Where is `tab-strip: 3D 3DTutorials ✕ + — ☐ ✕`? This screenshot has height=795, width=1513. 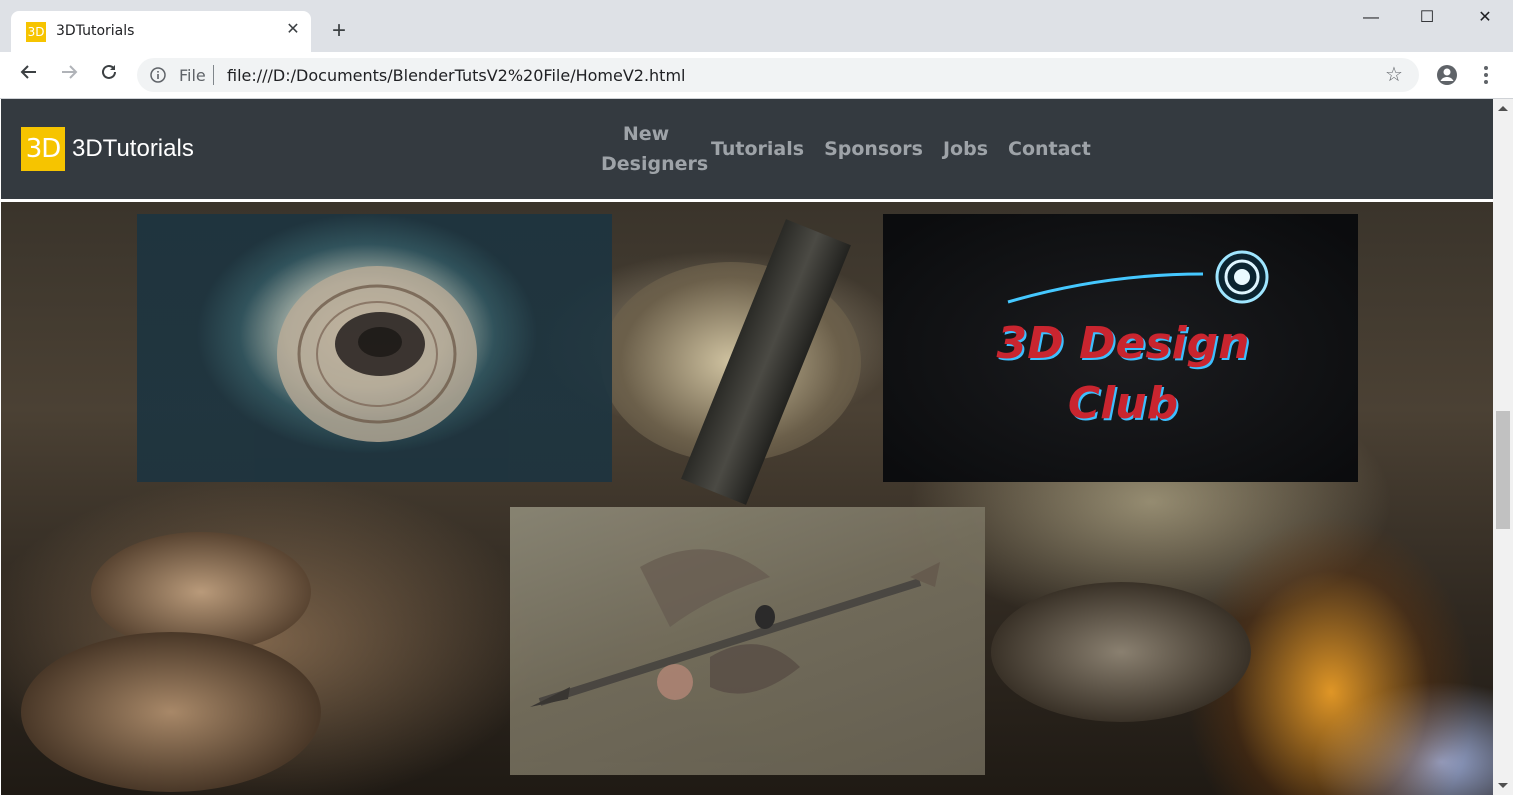
tab-strip: 3D 3DTutorials ✕ + — ☐ ✕ is located at coordinates (756, 26).